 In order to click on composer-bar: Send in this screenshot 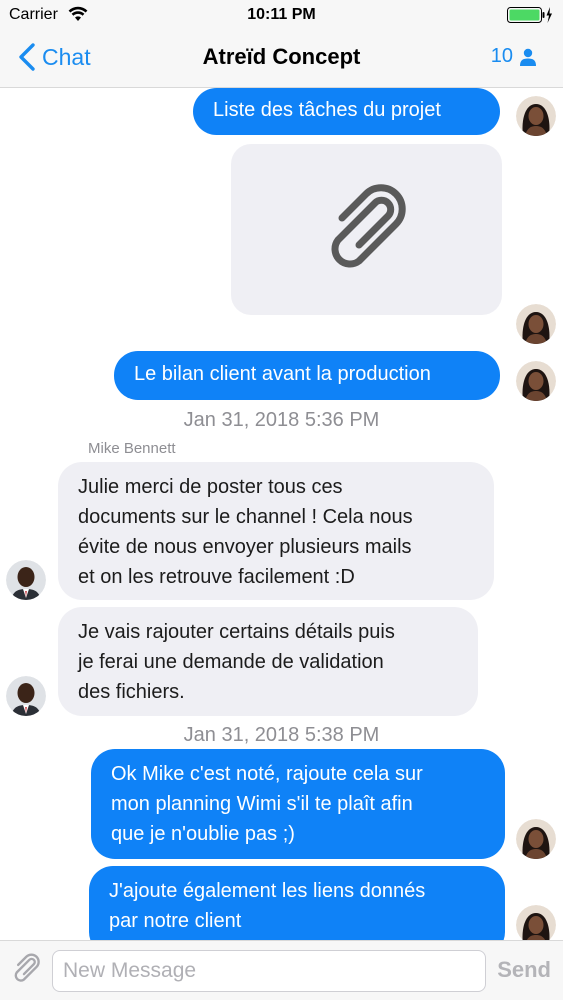, I will do `click(281, 970)`.